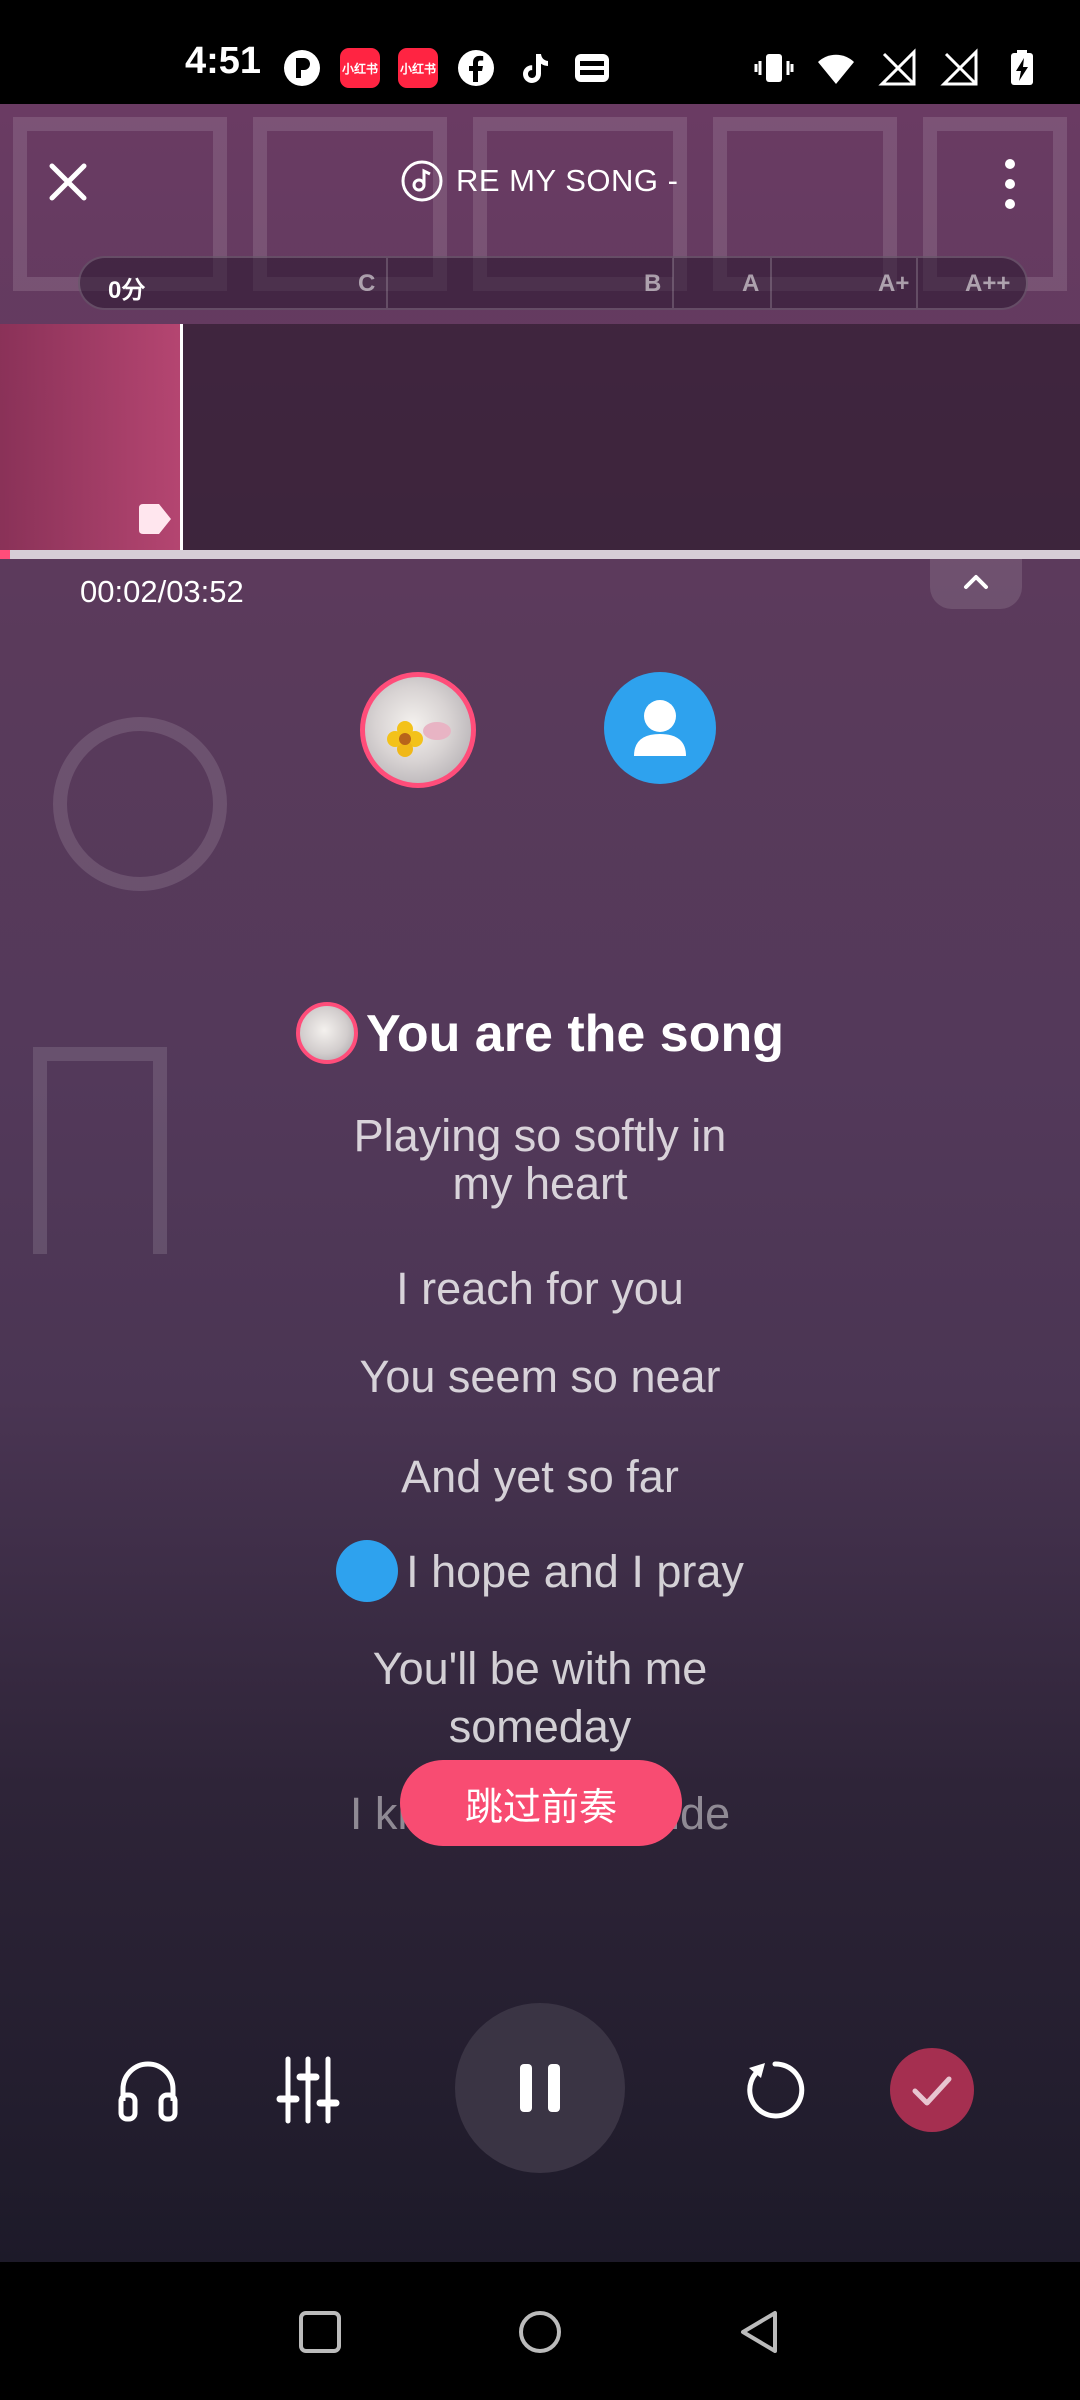 Image resolution: width=1080 pixels, height=2400 pixels. I want to click on user-icon, so click(660, 728).